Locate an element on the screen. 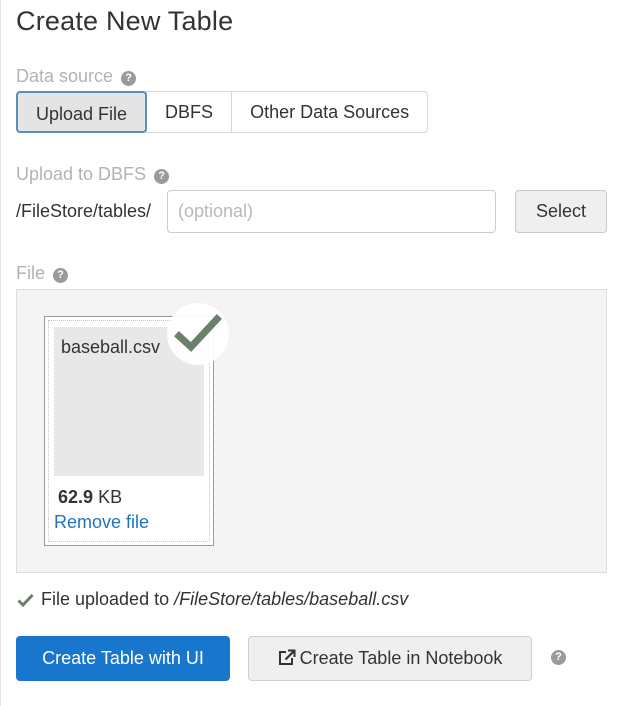 This screenshot has height=706, width=637. page-title: Create New Table is located at coordinates (125, 21).